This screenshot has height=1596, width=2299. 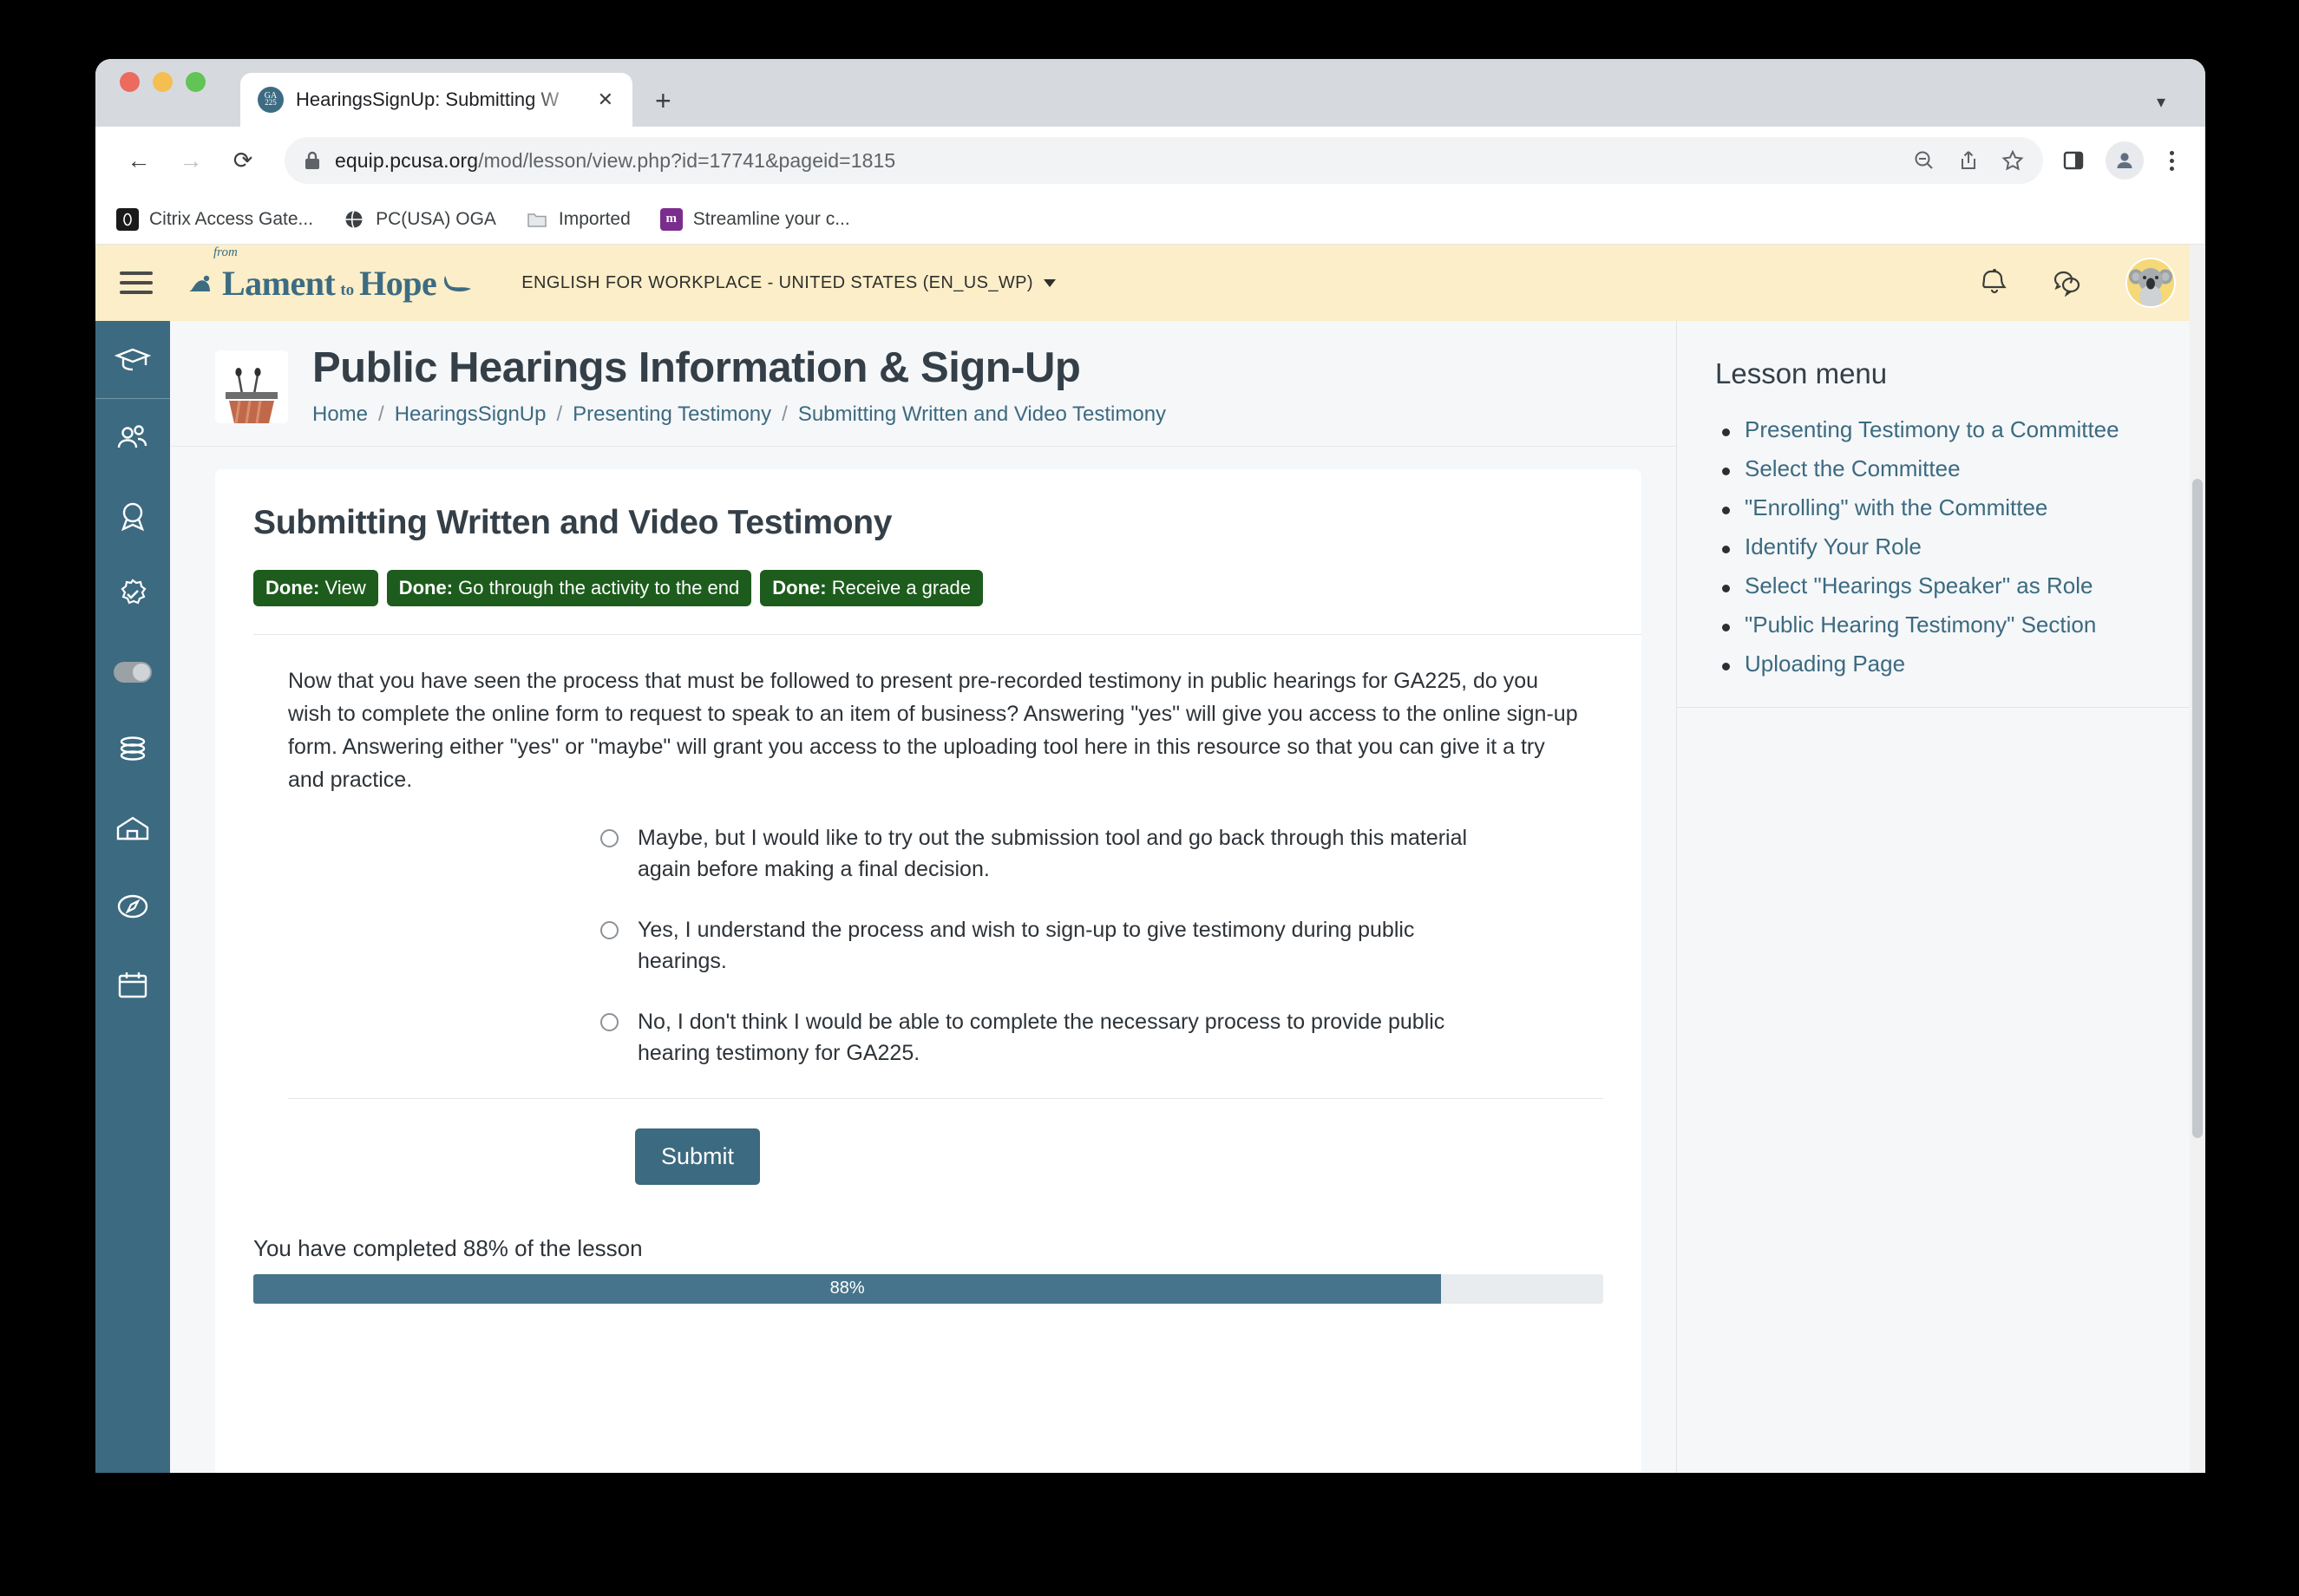 I want to click on status-badge: Done: View, so click(x=315, y=587).